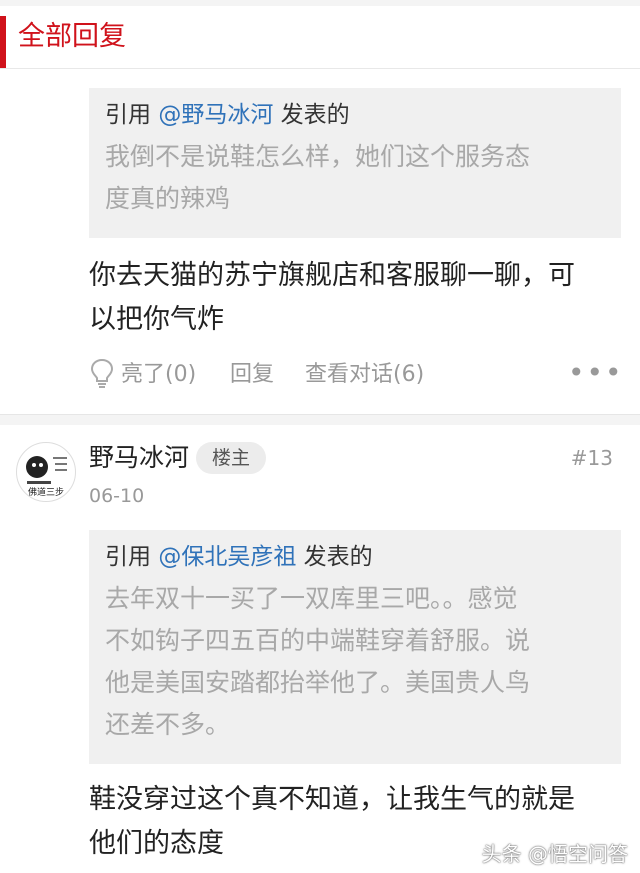 The width and height of the screenshot is (640, 873). I want to click on body-line: 以把你气炸, so click(156, 319).